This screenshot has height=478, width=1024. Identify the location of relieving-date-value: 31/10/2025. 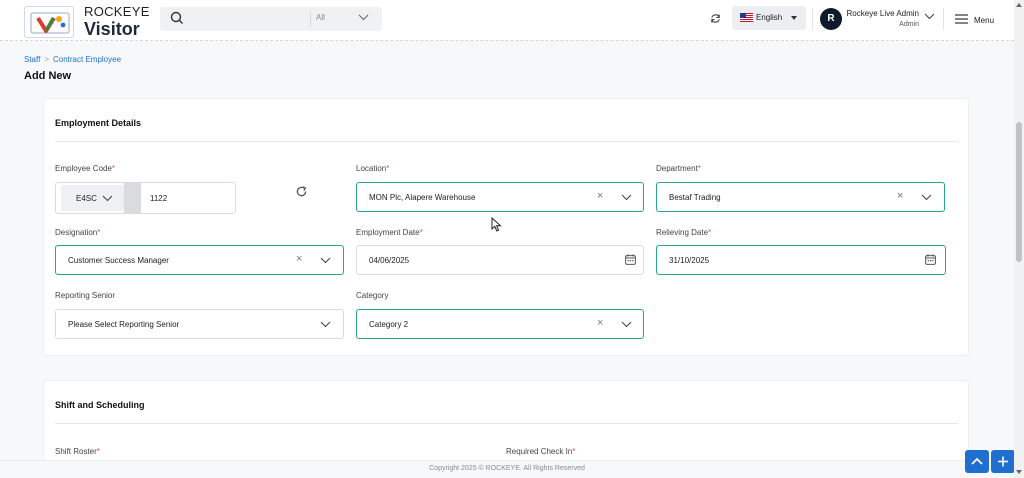
(689, 260).